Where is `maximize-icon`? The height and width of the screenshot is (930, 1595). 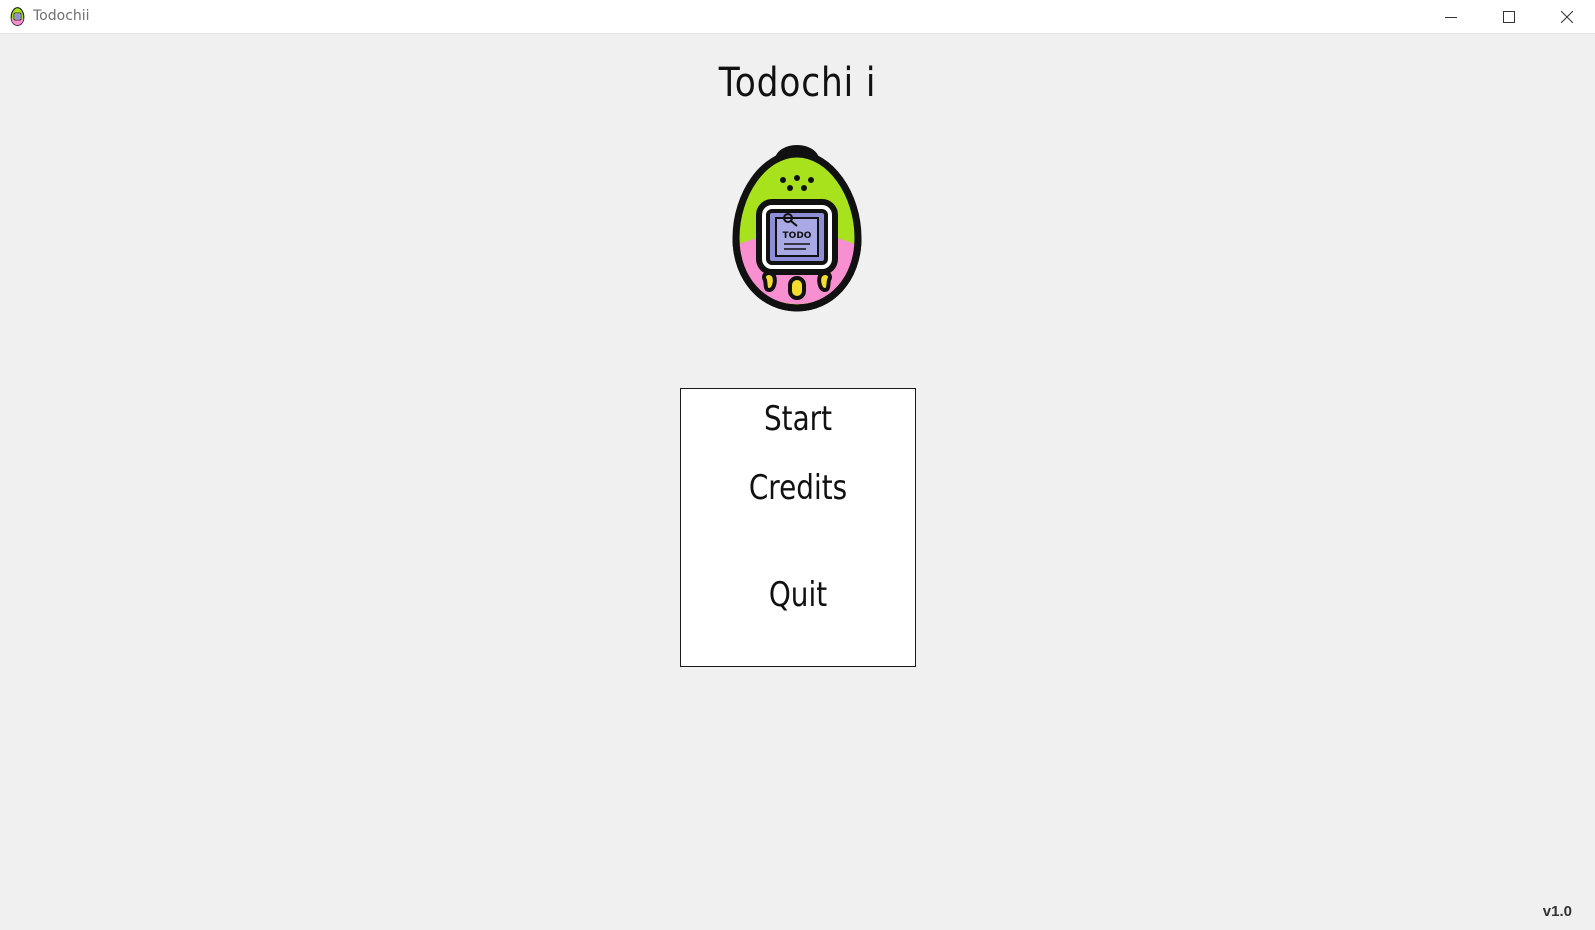
maximize-icon is located at coordinates (1509, 16).